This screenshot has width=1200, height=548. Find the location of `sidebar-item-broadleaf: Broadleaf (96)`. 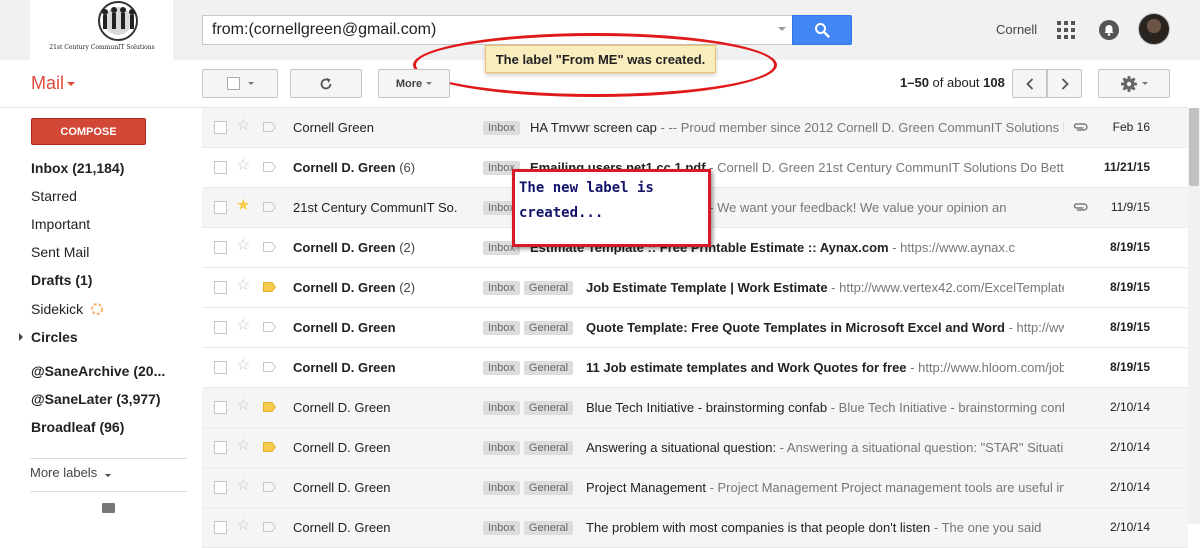

sidebar-item-broadleaf: Broadleaf (96) is located at coordinates (77, 427).